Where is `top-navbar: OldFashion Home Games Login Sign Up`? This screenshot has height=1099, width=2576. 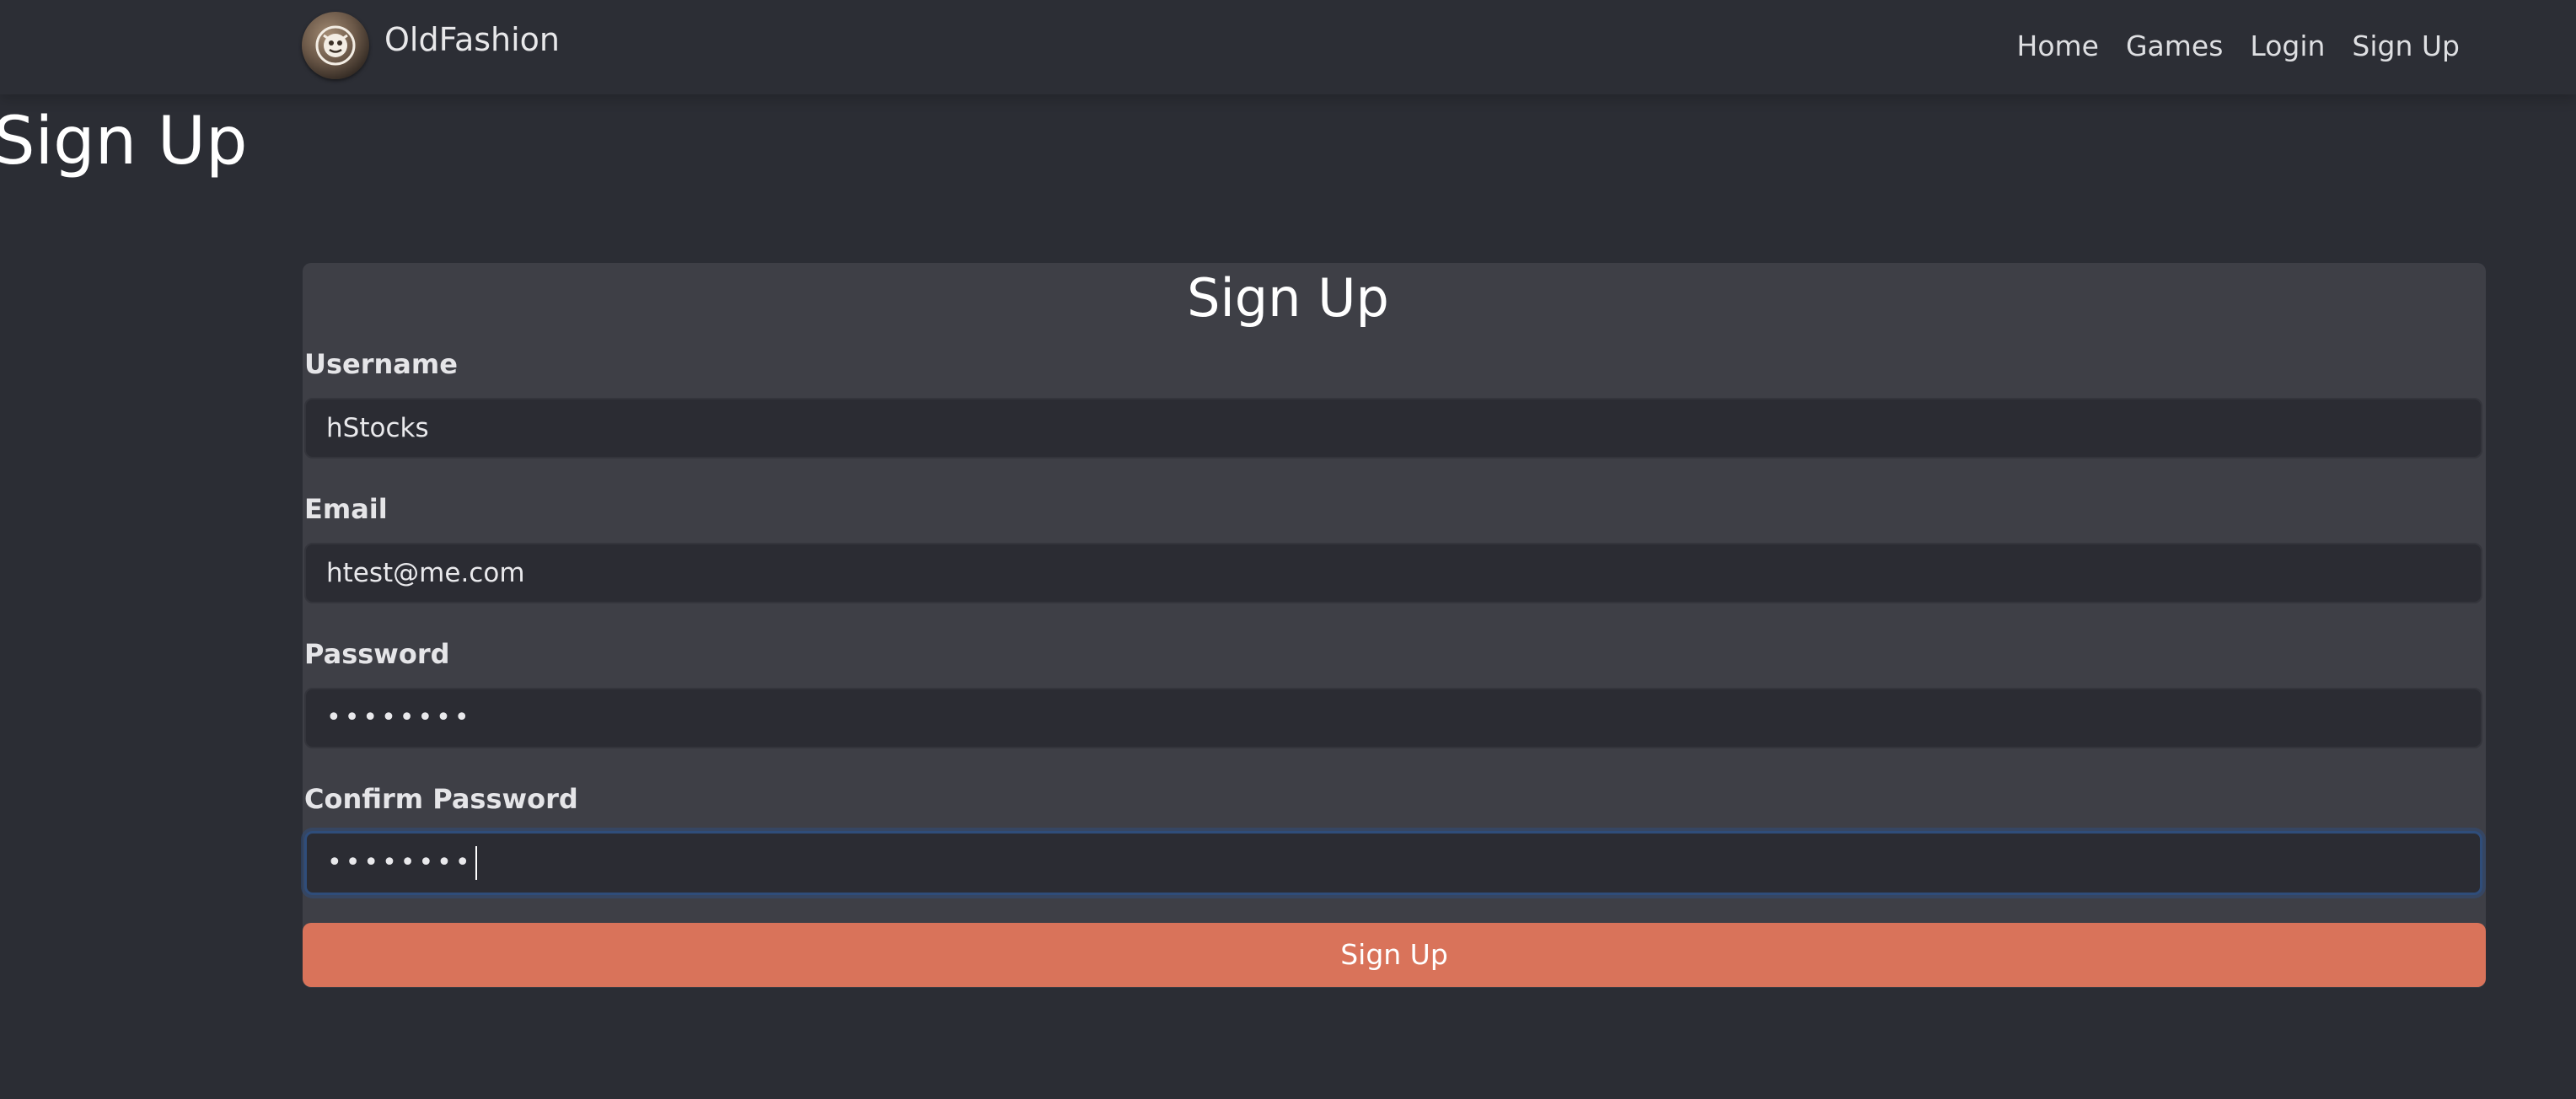
top-navbar: OldFashion Home Games Login Sign Up is located at coordinates (1288, 47).